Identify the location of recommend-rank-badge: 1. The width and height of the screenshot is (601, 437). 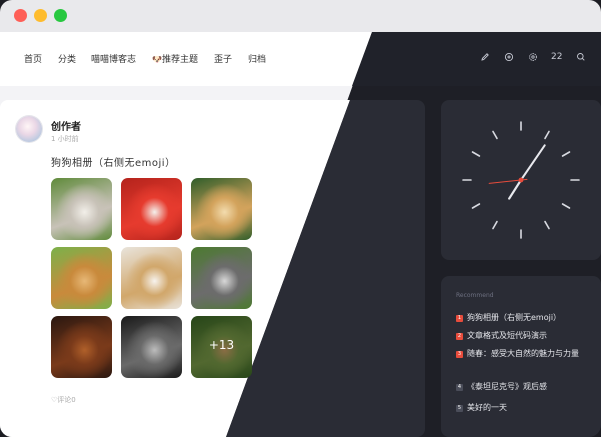
(459, 318).